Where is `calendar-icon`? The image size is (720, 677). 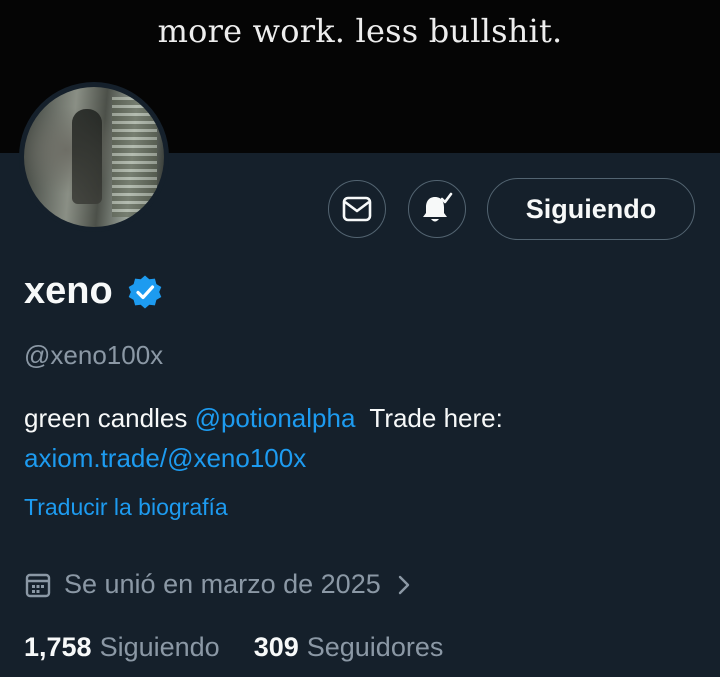 calendar-icon is located at coordinates (38, 585).